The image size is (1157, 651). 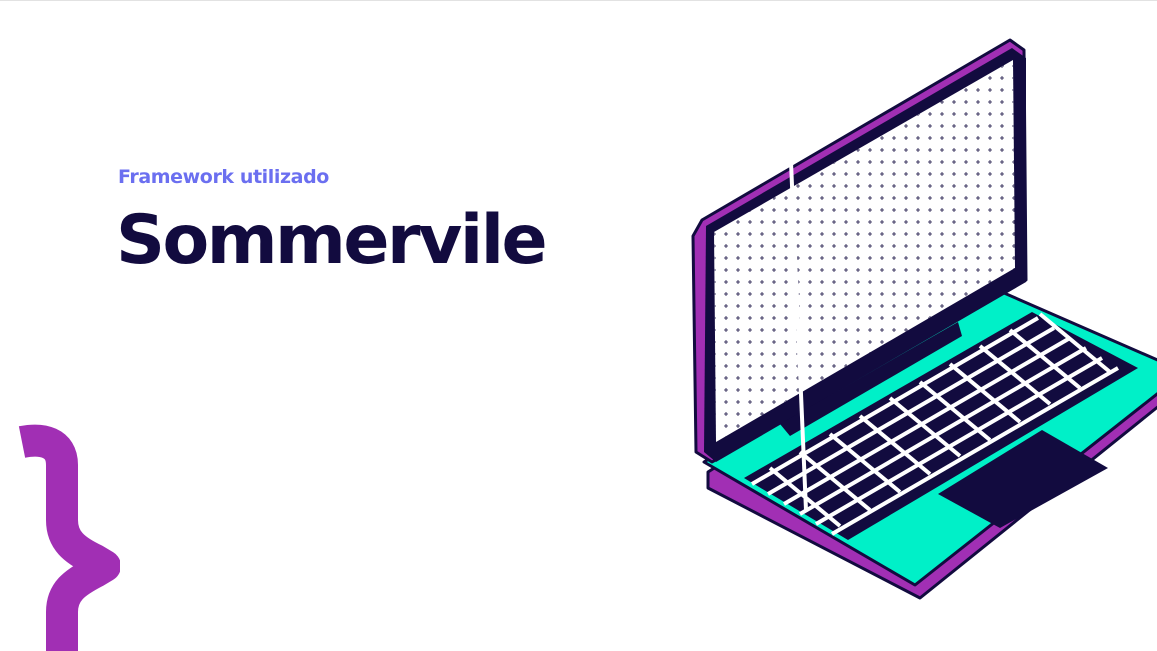 I want to click on slide-subtitle: Framework utilizado, so click(x=223, y=177).